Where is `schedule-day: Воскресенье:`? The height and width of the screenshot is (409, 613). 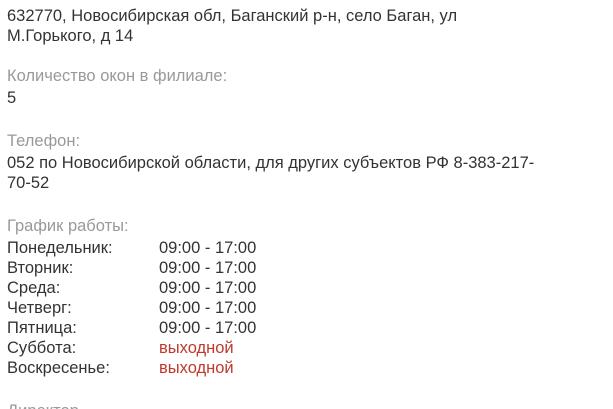 schedule-day: Воскресенье: is located at coordinates (58, 368).